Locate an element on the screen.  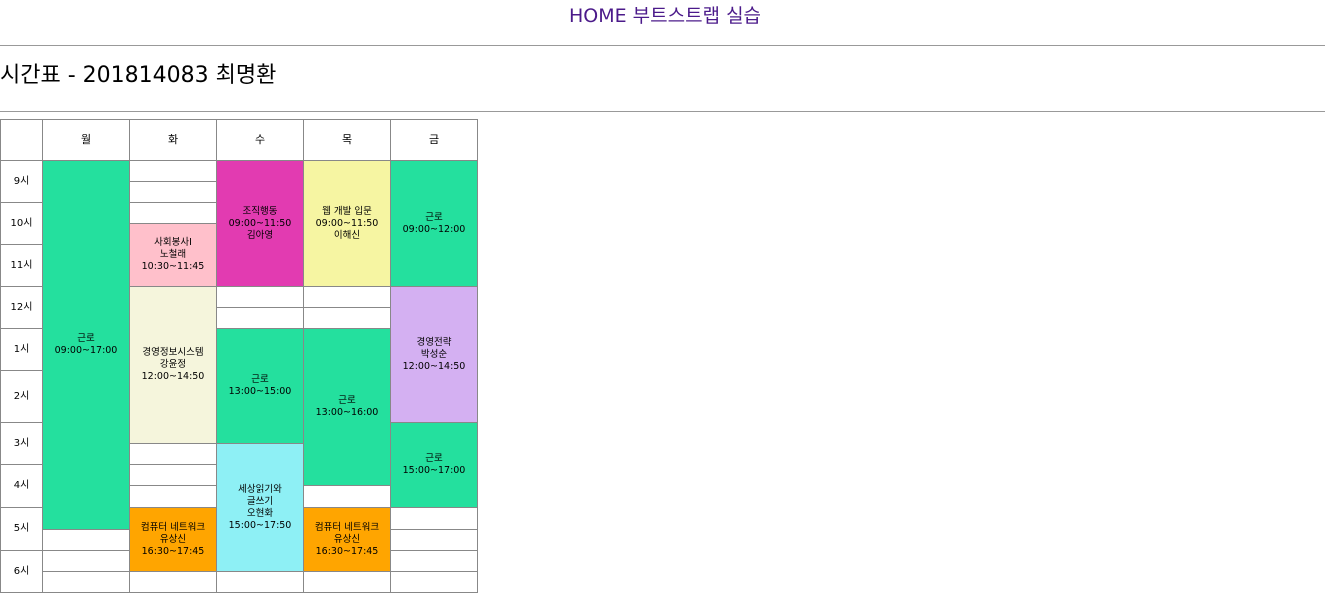
class-block: 근로 09:00~17:00 is located at coordinates (86, 345).